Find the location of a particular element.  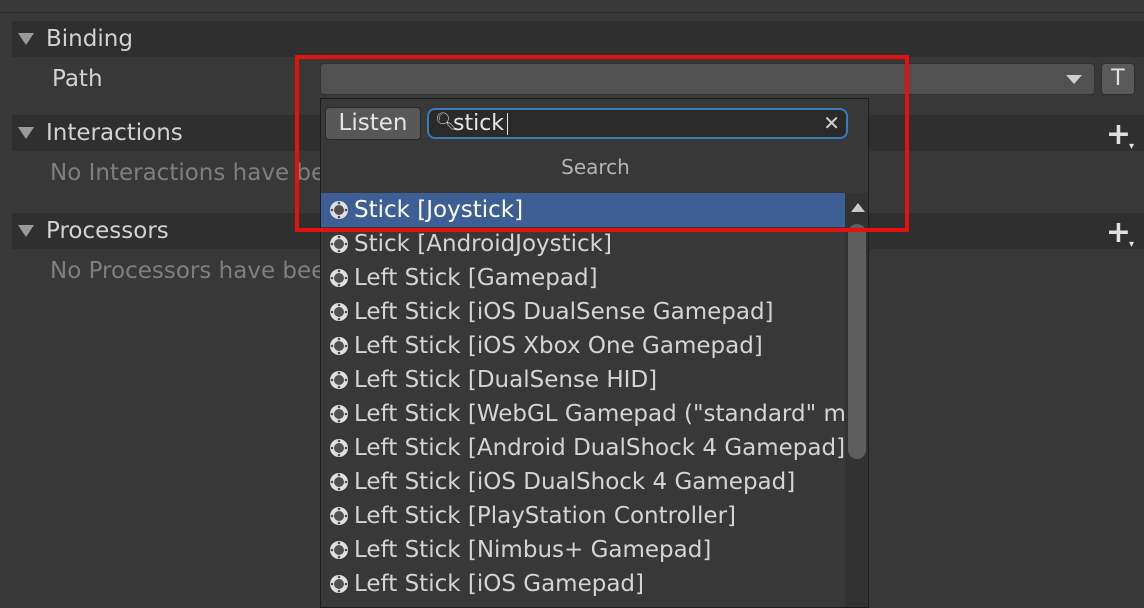

list-item-label: Left Stick [Nimbus+ Gamepad] is located at coordinates (533, 550).